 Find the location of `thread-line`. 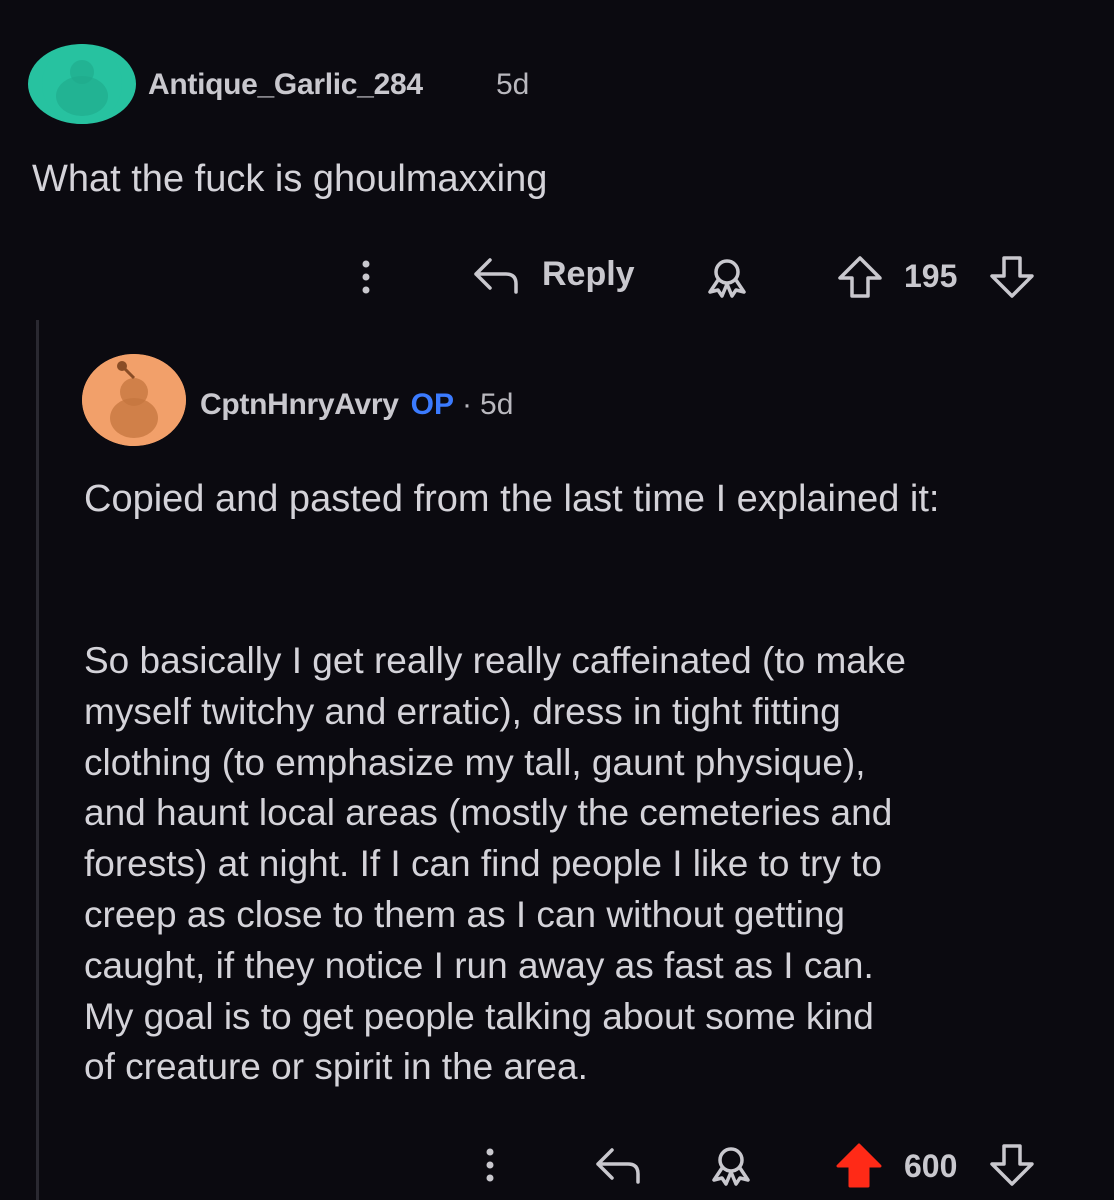

thread-line is located at coordinates (37, 760).